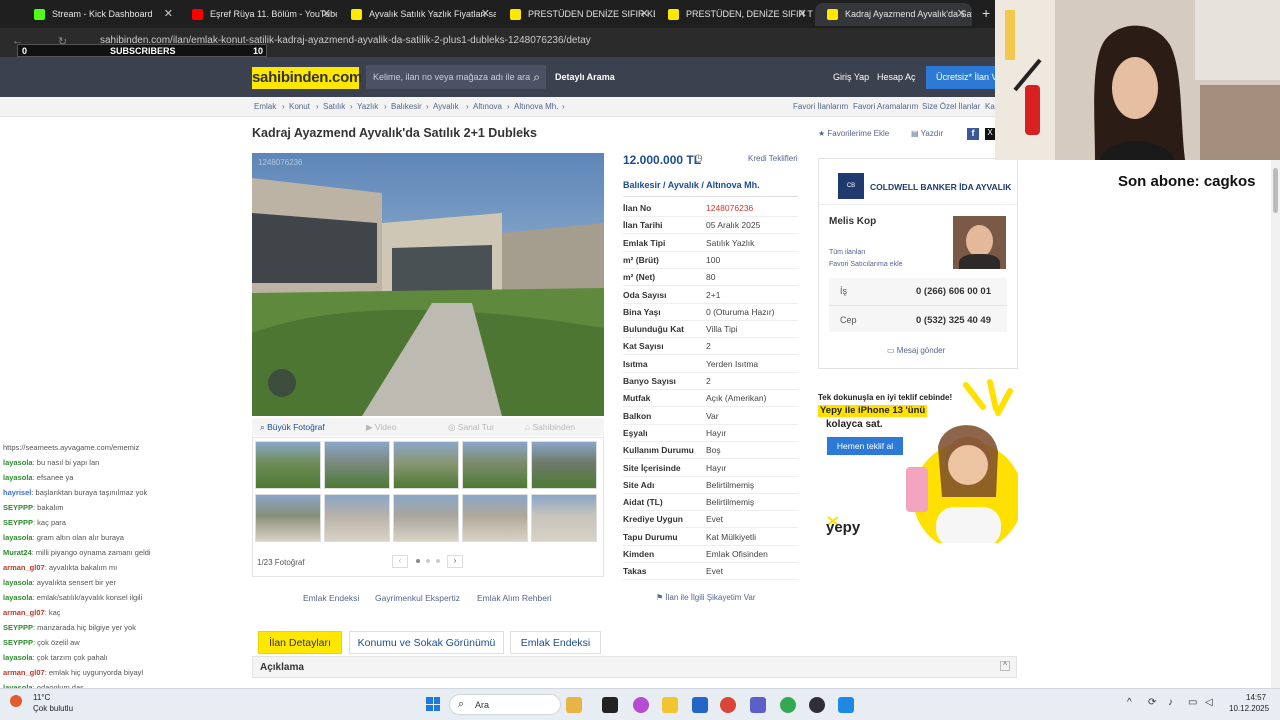 The image size is (1280, 720). I want to click on add-favorite-link: ★ Favorilerime Ekle, so click(853, 133).